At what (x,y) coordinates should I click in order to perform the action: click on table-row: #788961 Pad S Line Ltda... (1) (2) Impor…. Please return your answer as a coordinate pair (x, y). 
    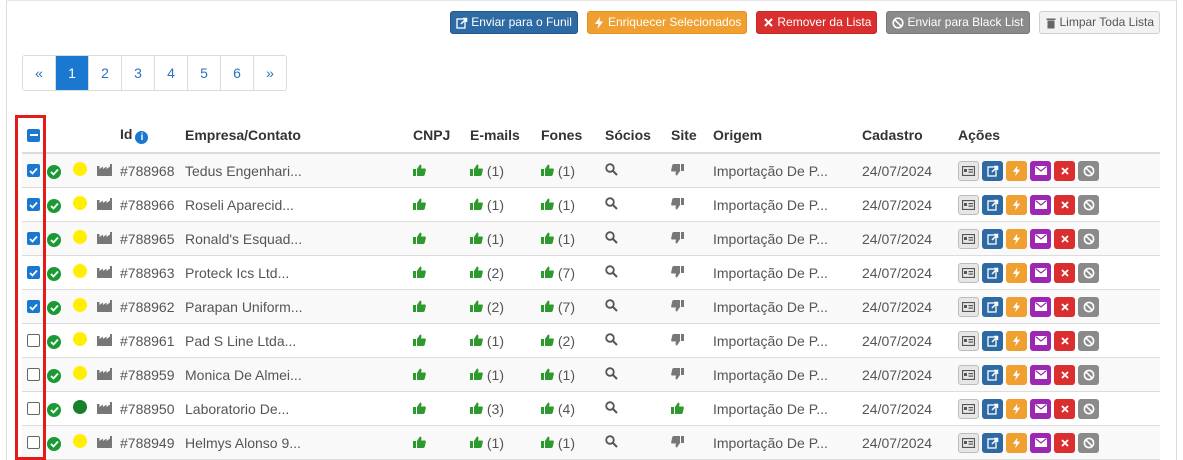
    Looking at the image, I should click on (591, 340).